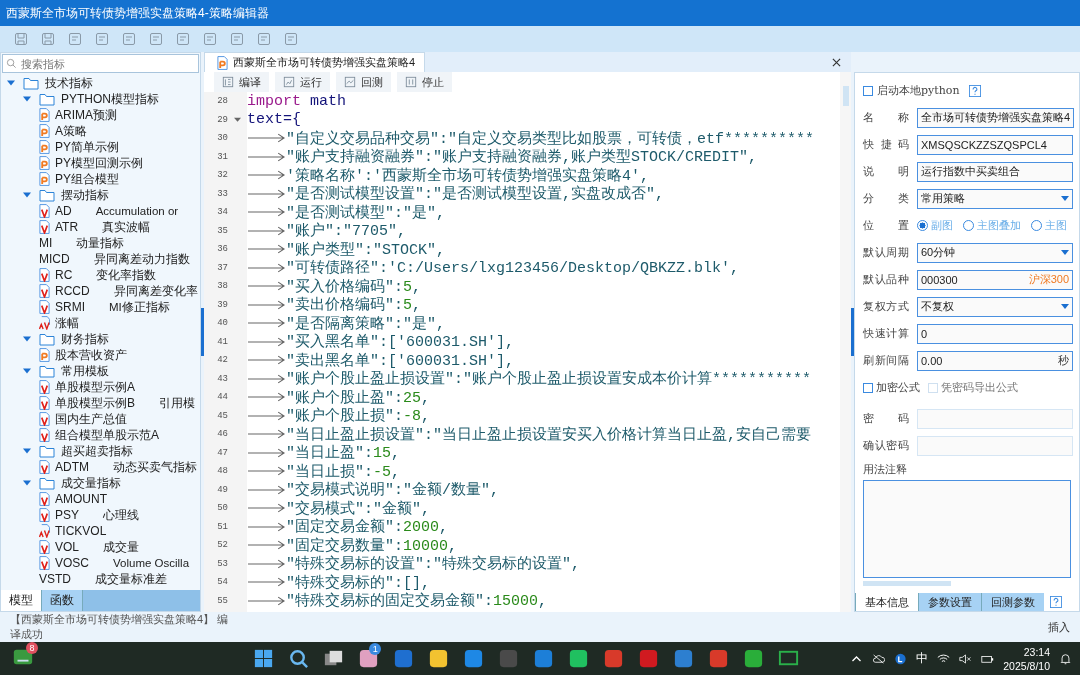 The width and height of the screenshot is (1080, 675). Describe the element at coordinates (467, 175) in the screenshot. I see `code-line: '策略名称':'西蒙斯全市场可转债势增强实盘策略4',` at that location.